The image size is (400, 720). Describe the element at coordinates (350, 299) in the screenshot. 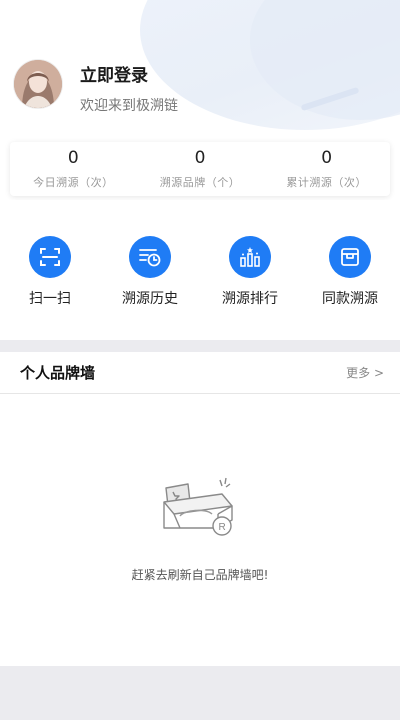

I see `same-style-label: 同款溯源` at that location.